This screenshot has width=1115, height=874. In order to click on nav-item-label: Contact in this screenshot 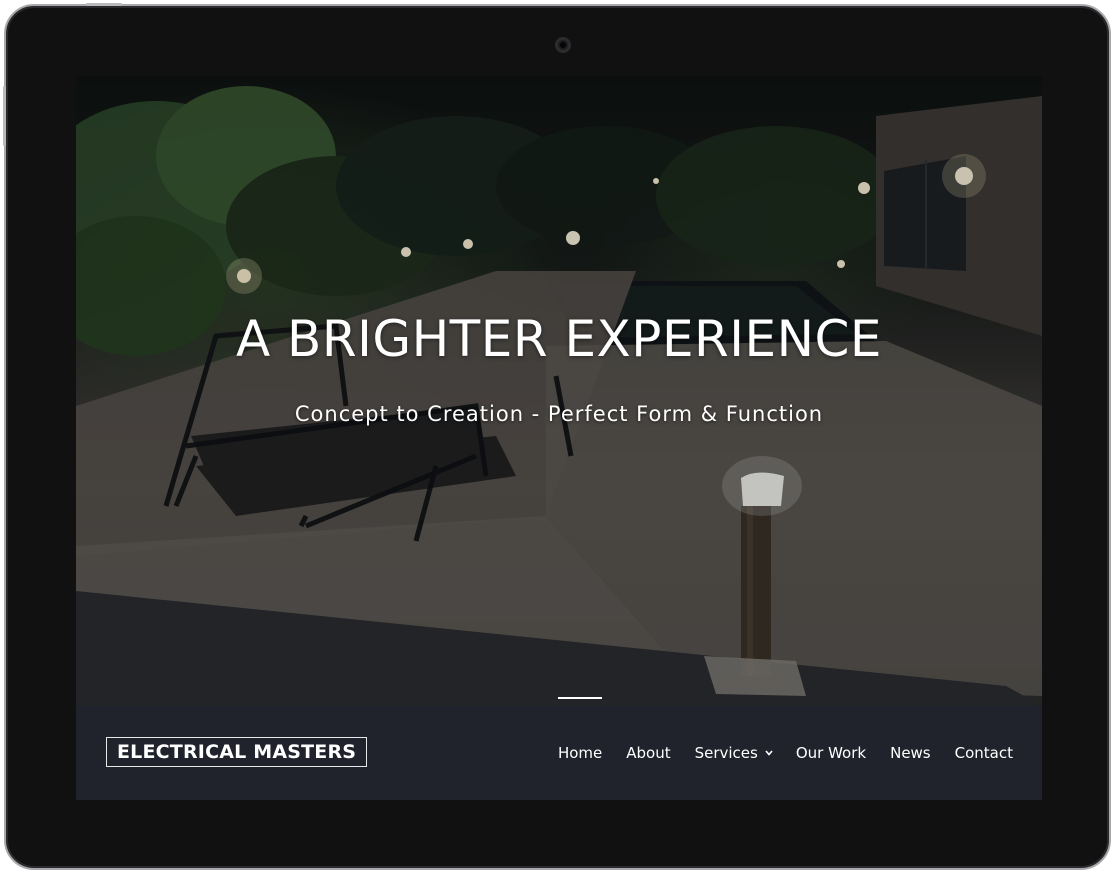, I will do `click(983, 753)`.